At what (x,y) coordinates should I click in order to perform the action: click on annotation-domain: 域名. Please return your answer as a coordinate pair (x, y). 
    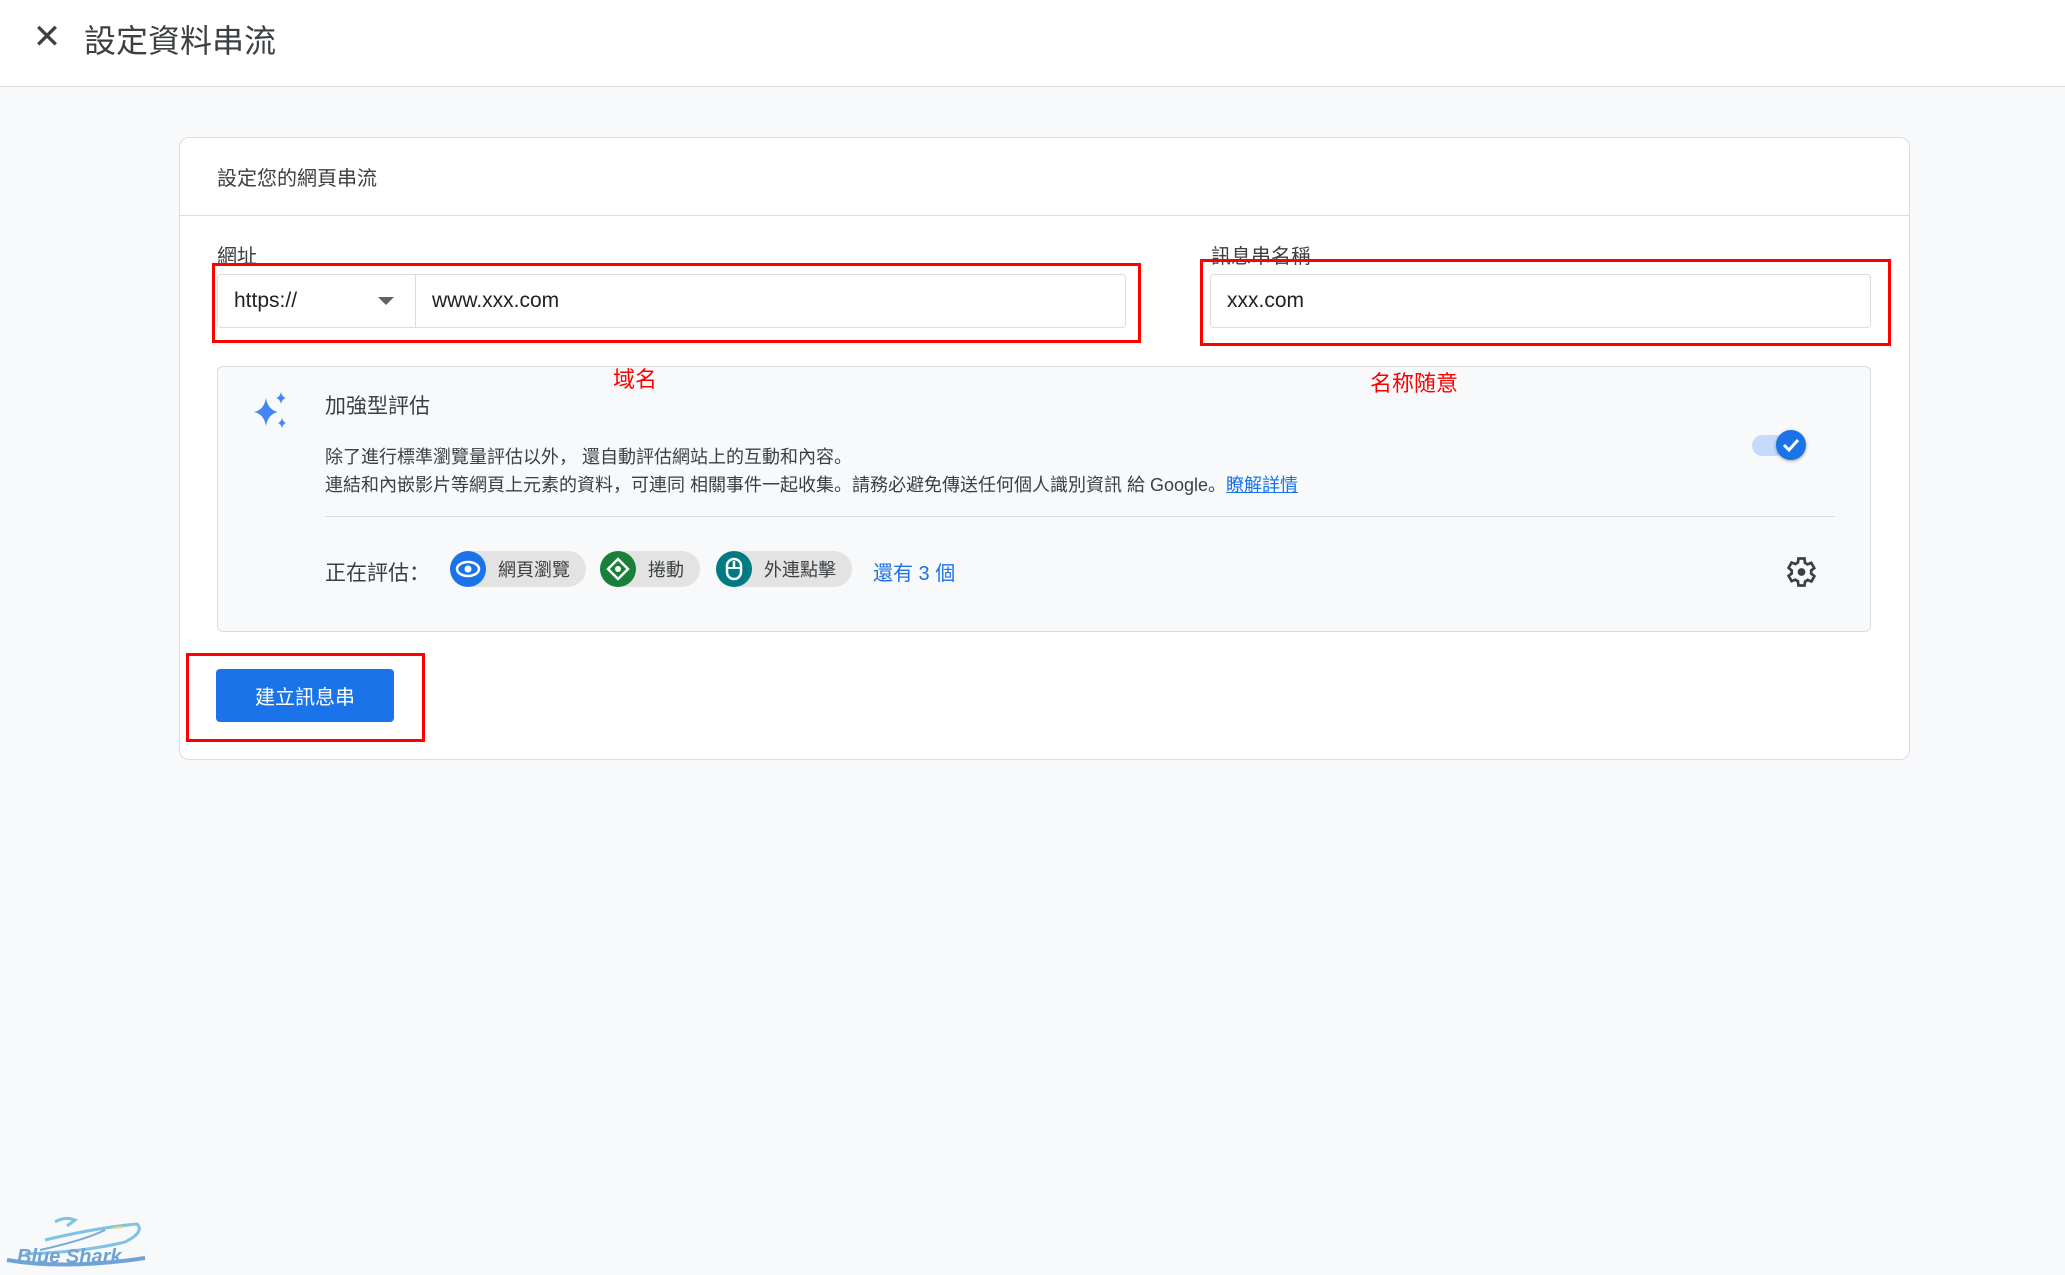
    Looking at the image, I should click on (635, 380).